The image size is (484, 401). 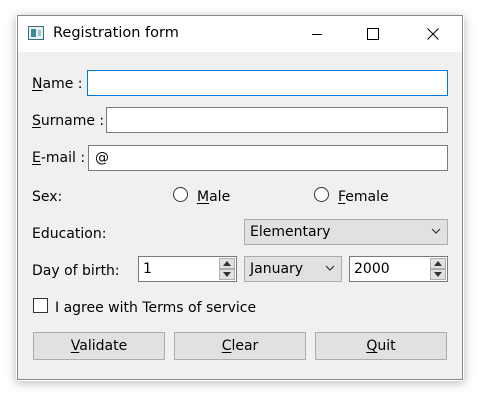 I want to click on education-label: Education:, so click(x=69, y=234).